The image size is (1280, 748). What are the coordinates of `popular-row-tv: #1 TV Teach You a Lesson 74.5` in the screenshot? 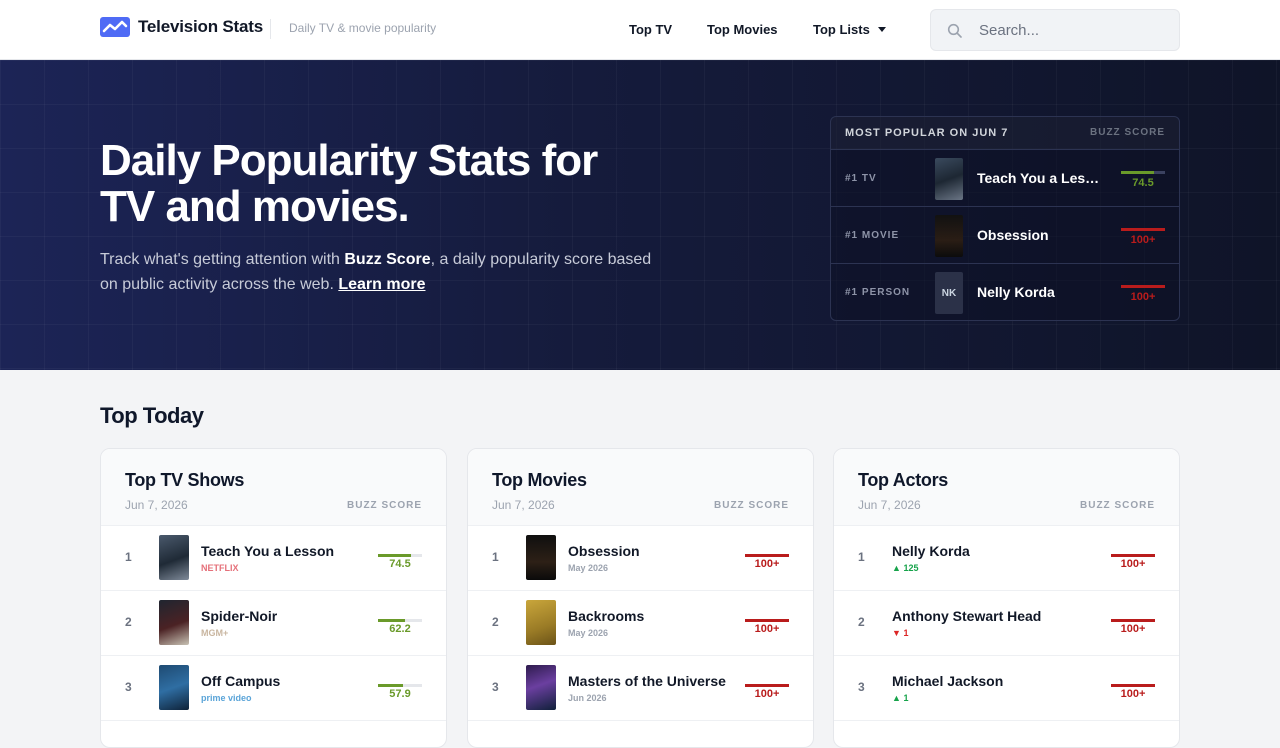 It's located at (1005, 178).